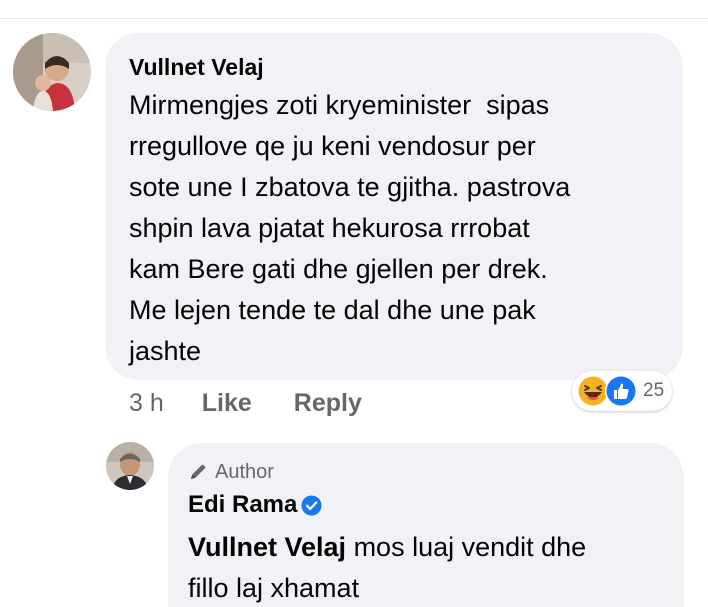  What do you see at coordinates (146, 403) in the screenshot?
I see `comment-timestamp: 3 h` at bounding box center [146, 403].